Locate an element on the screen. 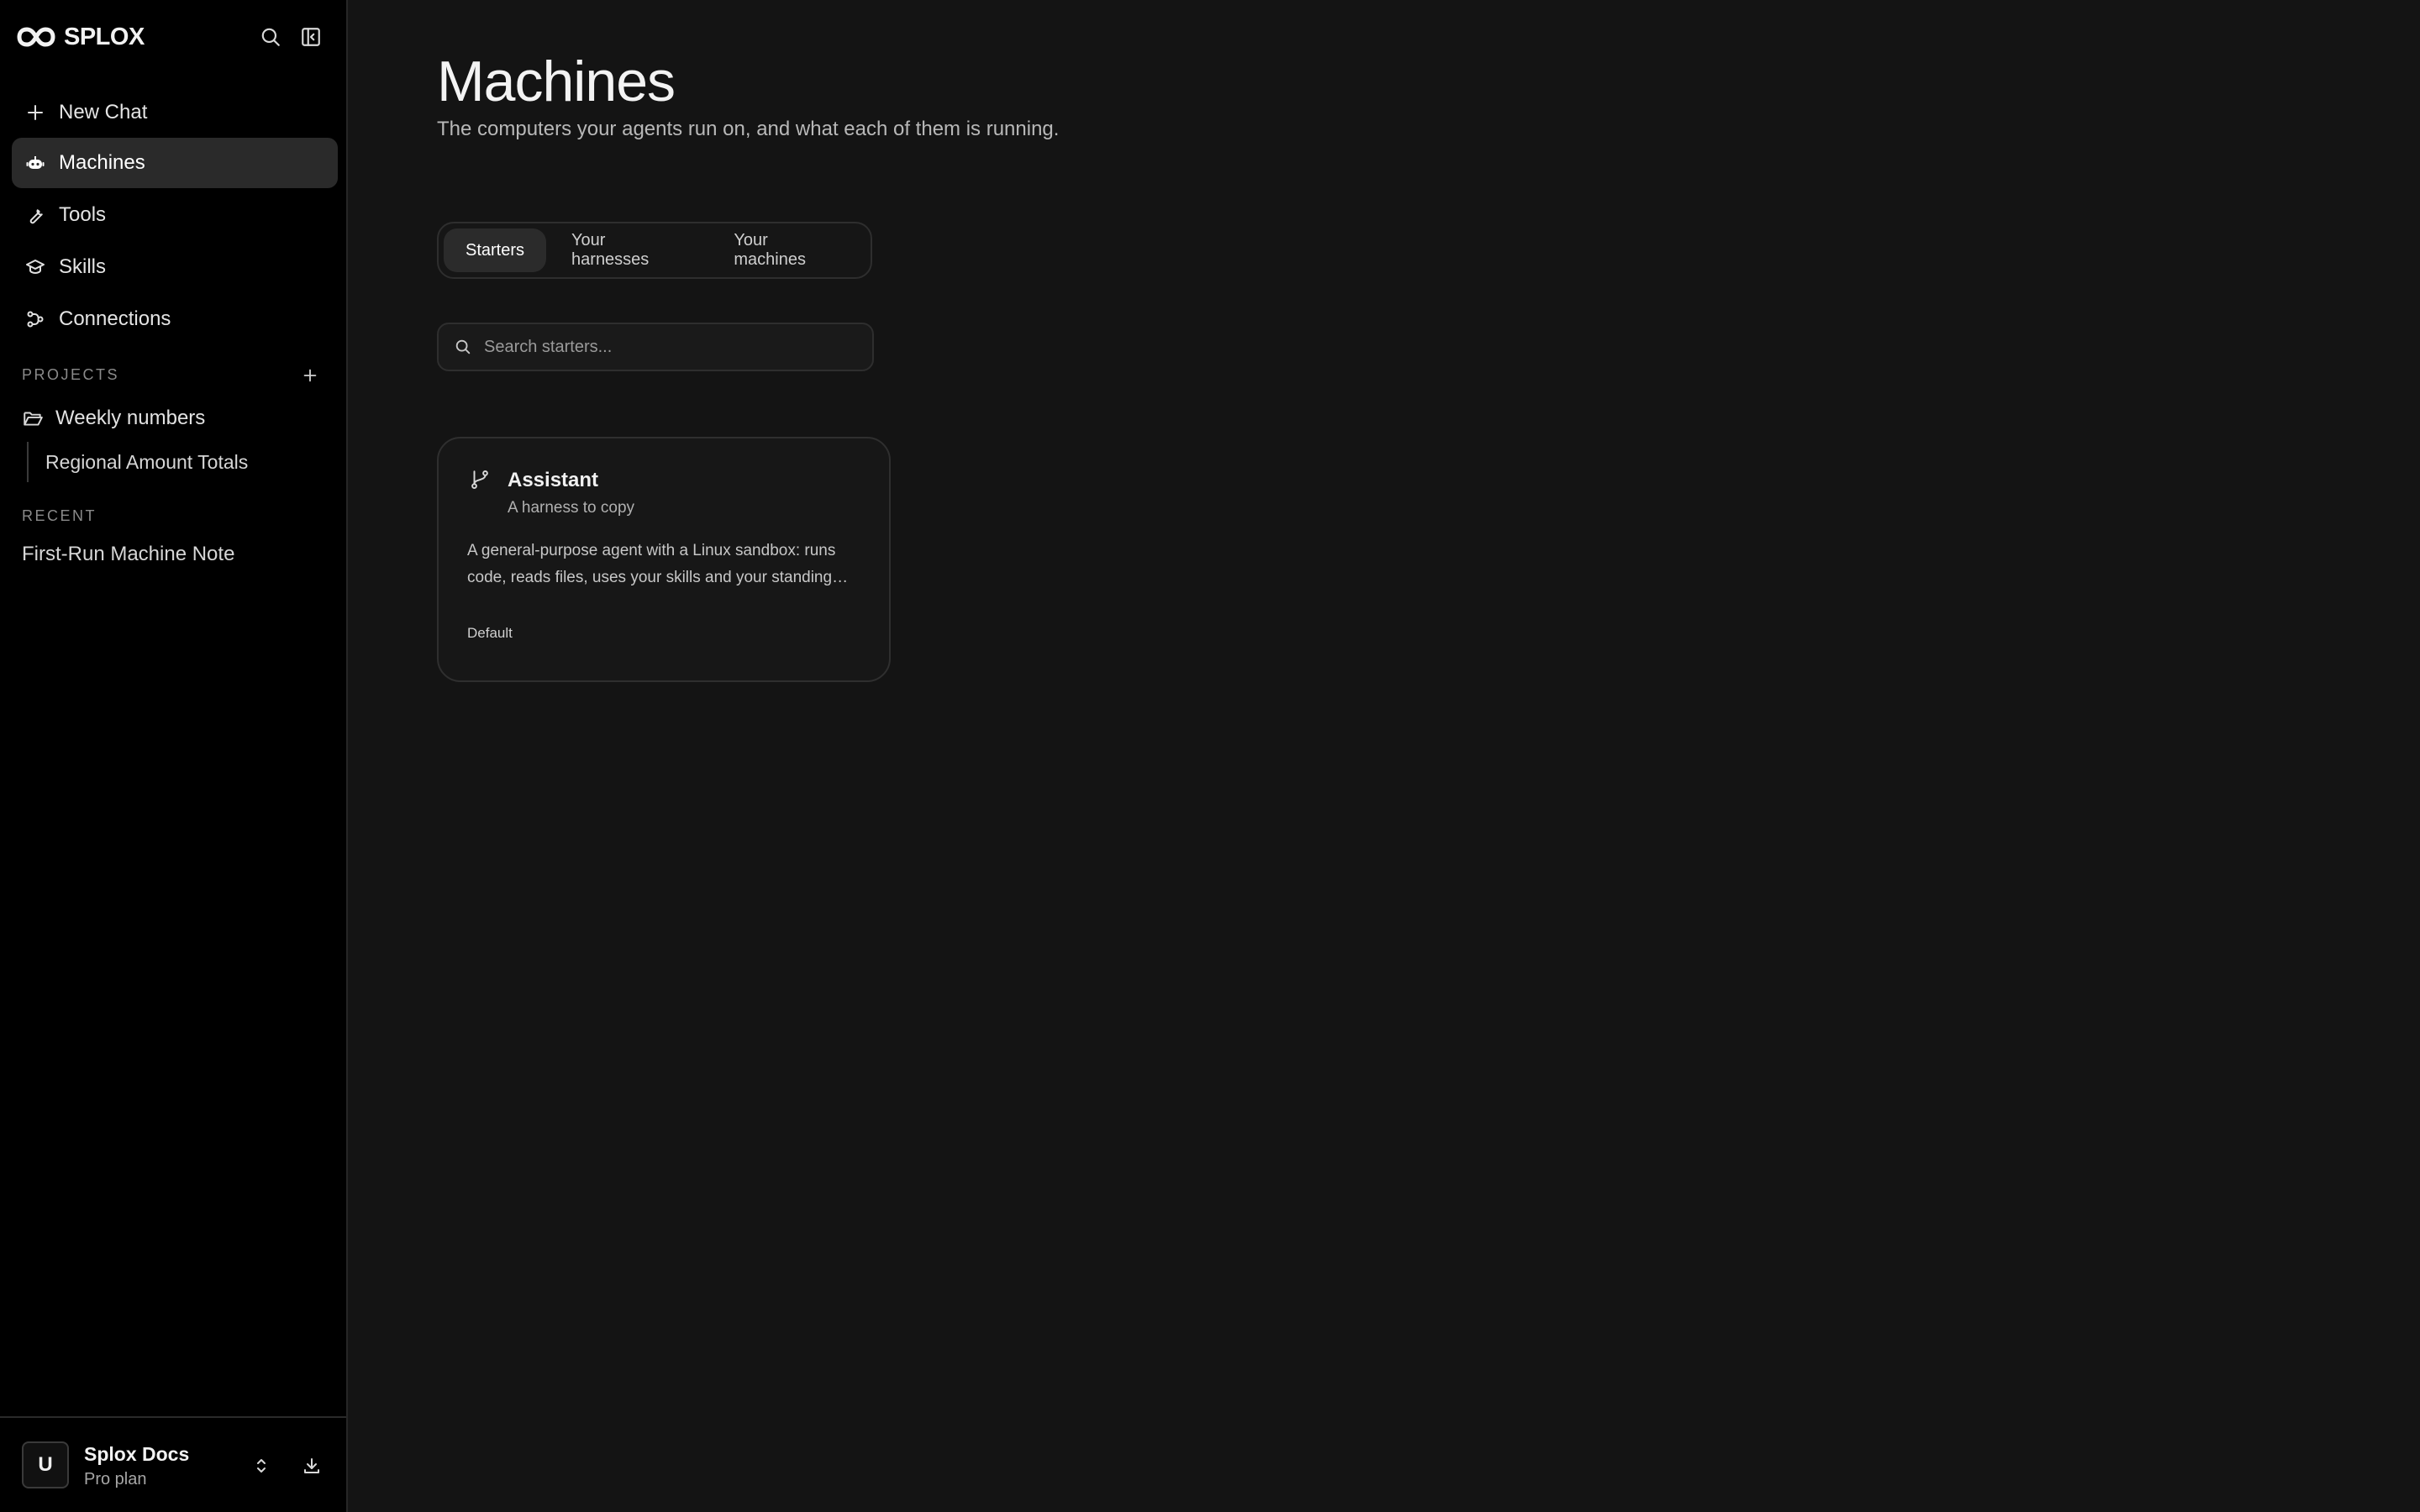 This screenshot has width=2420, height=1512. nav-label: Machines is located at coordinates (102, 162).